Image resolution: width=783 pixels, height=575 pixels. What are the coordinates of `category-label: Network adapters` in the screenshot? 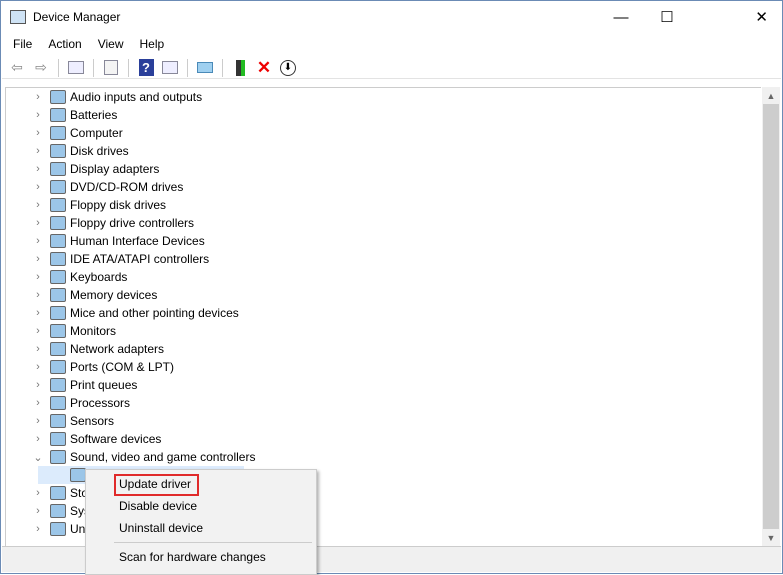 It's located at (117, 349).